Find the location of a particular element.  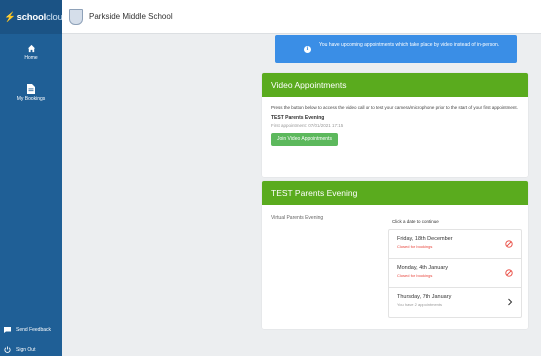

app-logo: ⚡ school cloud is located at coordinates (34, 17).